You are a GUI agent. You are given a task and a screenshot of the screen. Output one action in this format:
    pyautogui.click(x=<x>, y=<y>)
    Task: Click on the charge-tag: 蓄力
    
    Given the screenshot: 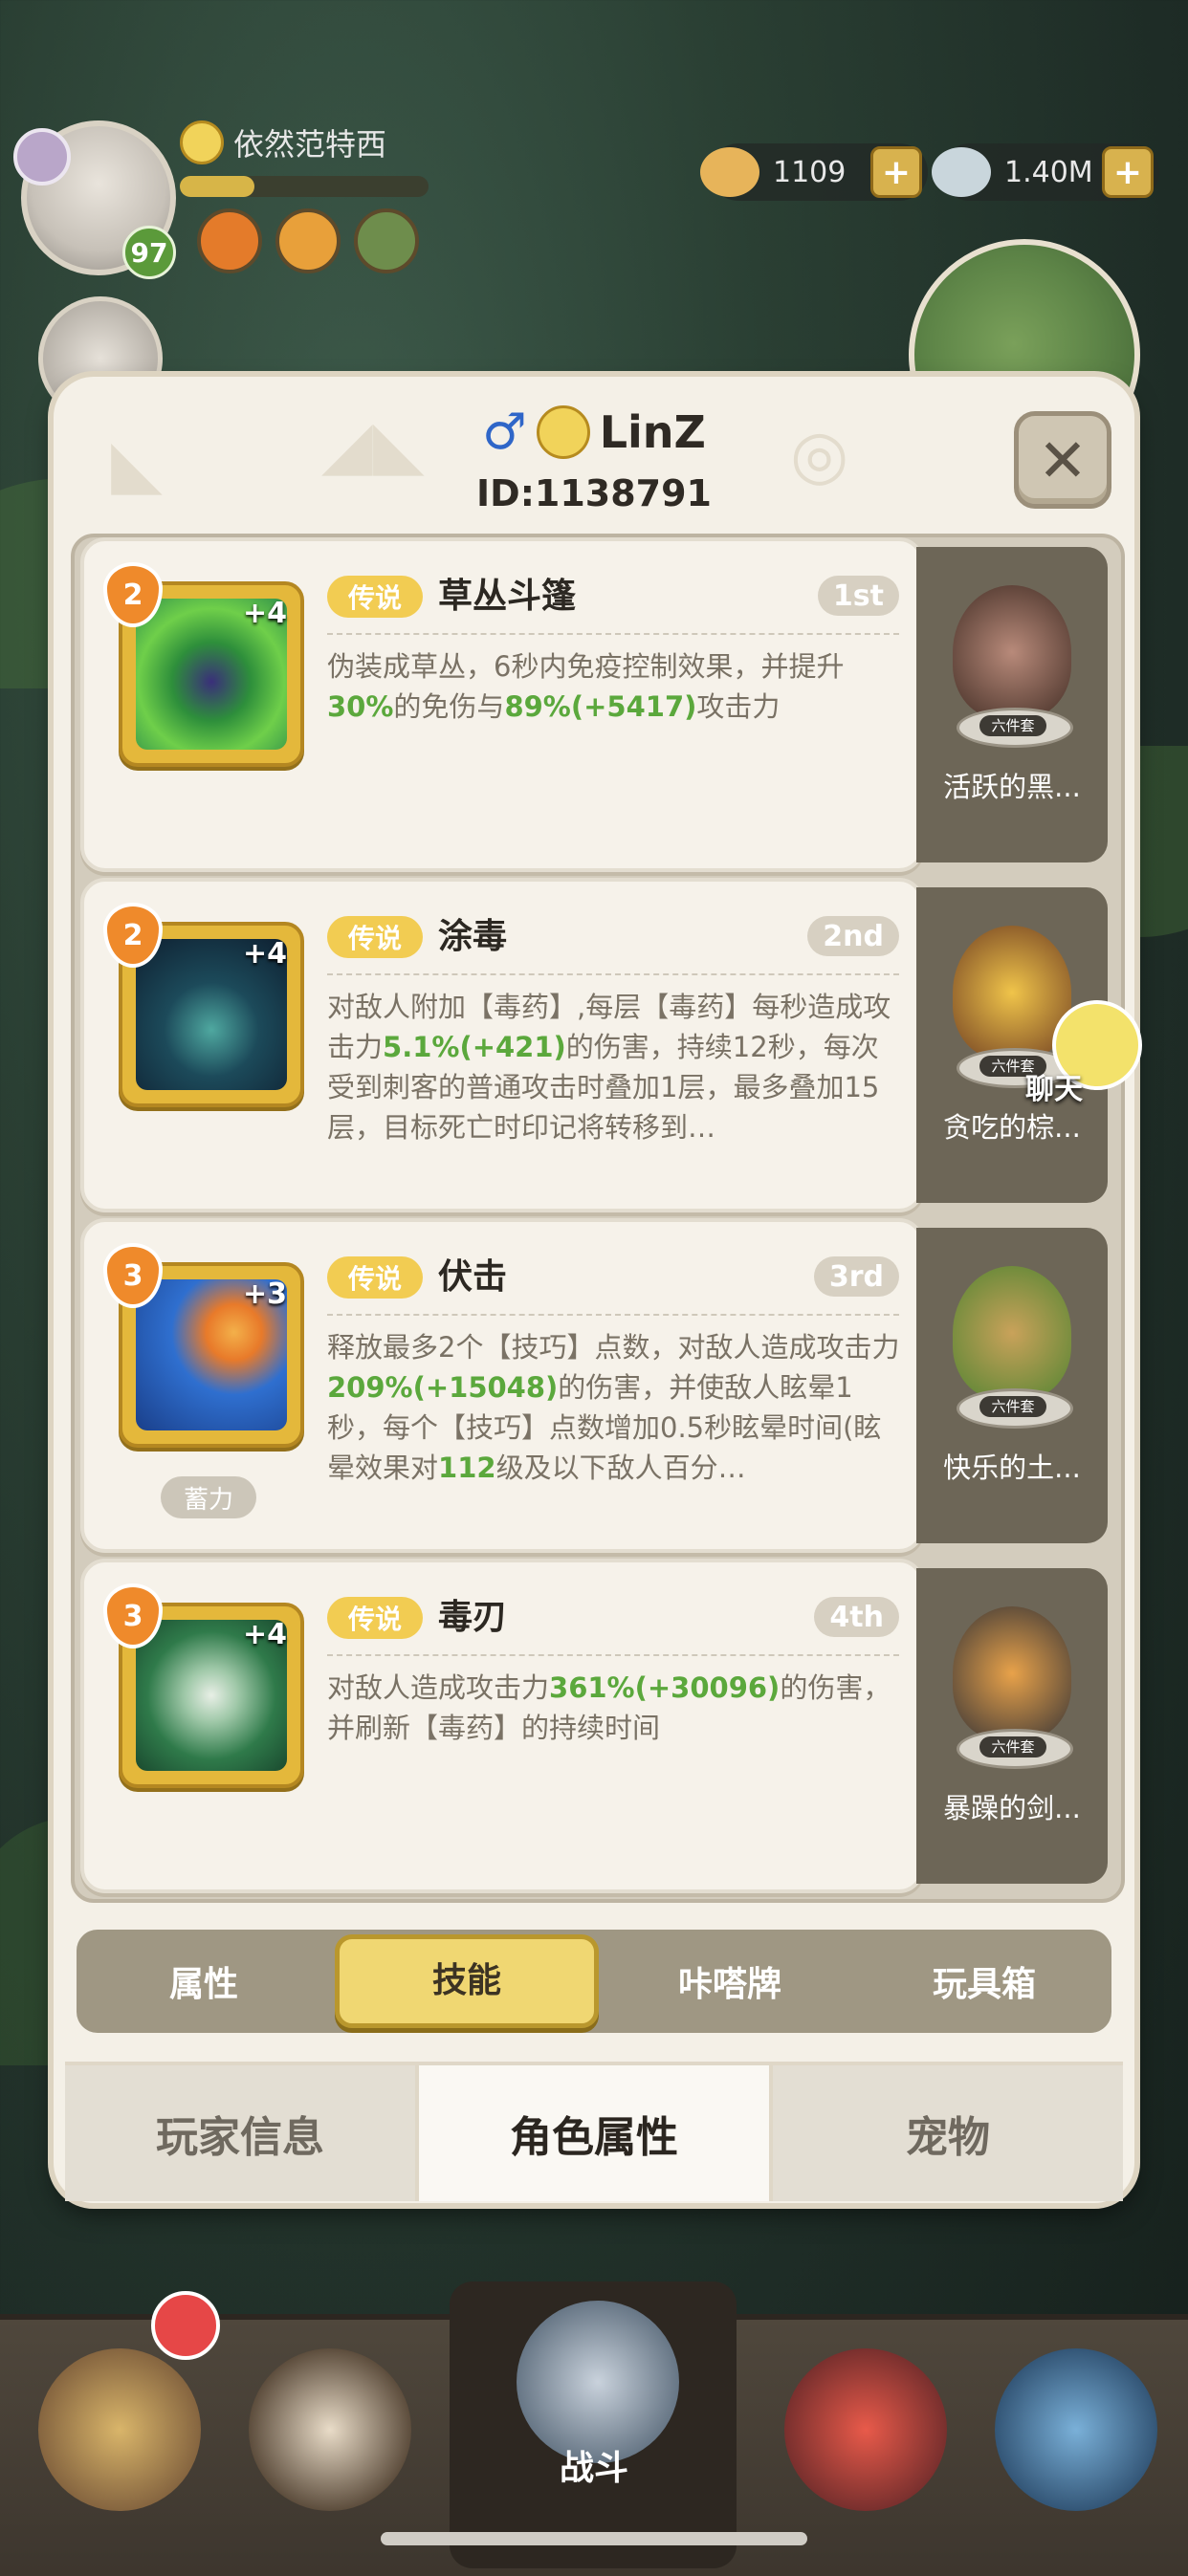 What is the action you would take?
    pyautogui.click(x=208, y=1497)
    